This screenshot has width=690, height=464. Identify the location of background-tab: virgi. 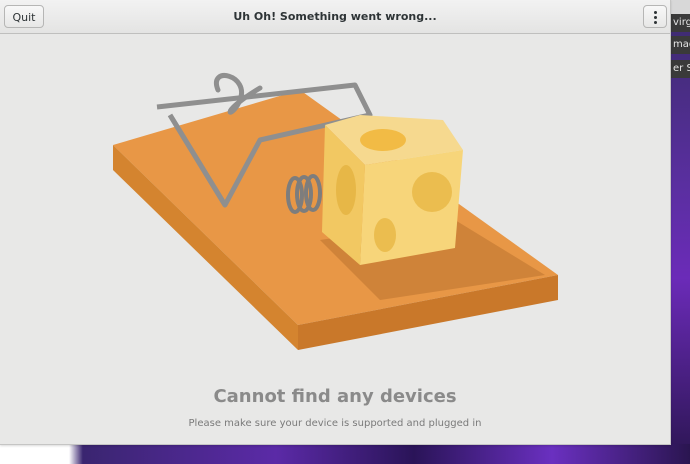
(680, 23).